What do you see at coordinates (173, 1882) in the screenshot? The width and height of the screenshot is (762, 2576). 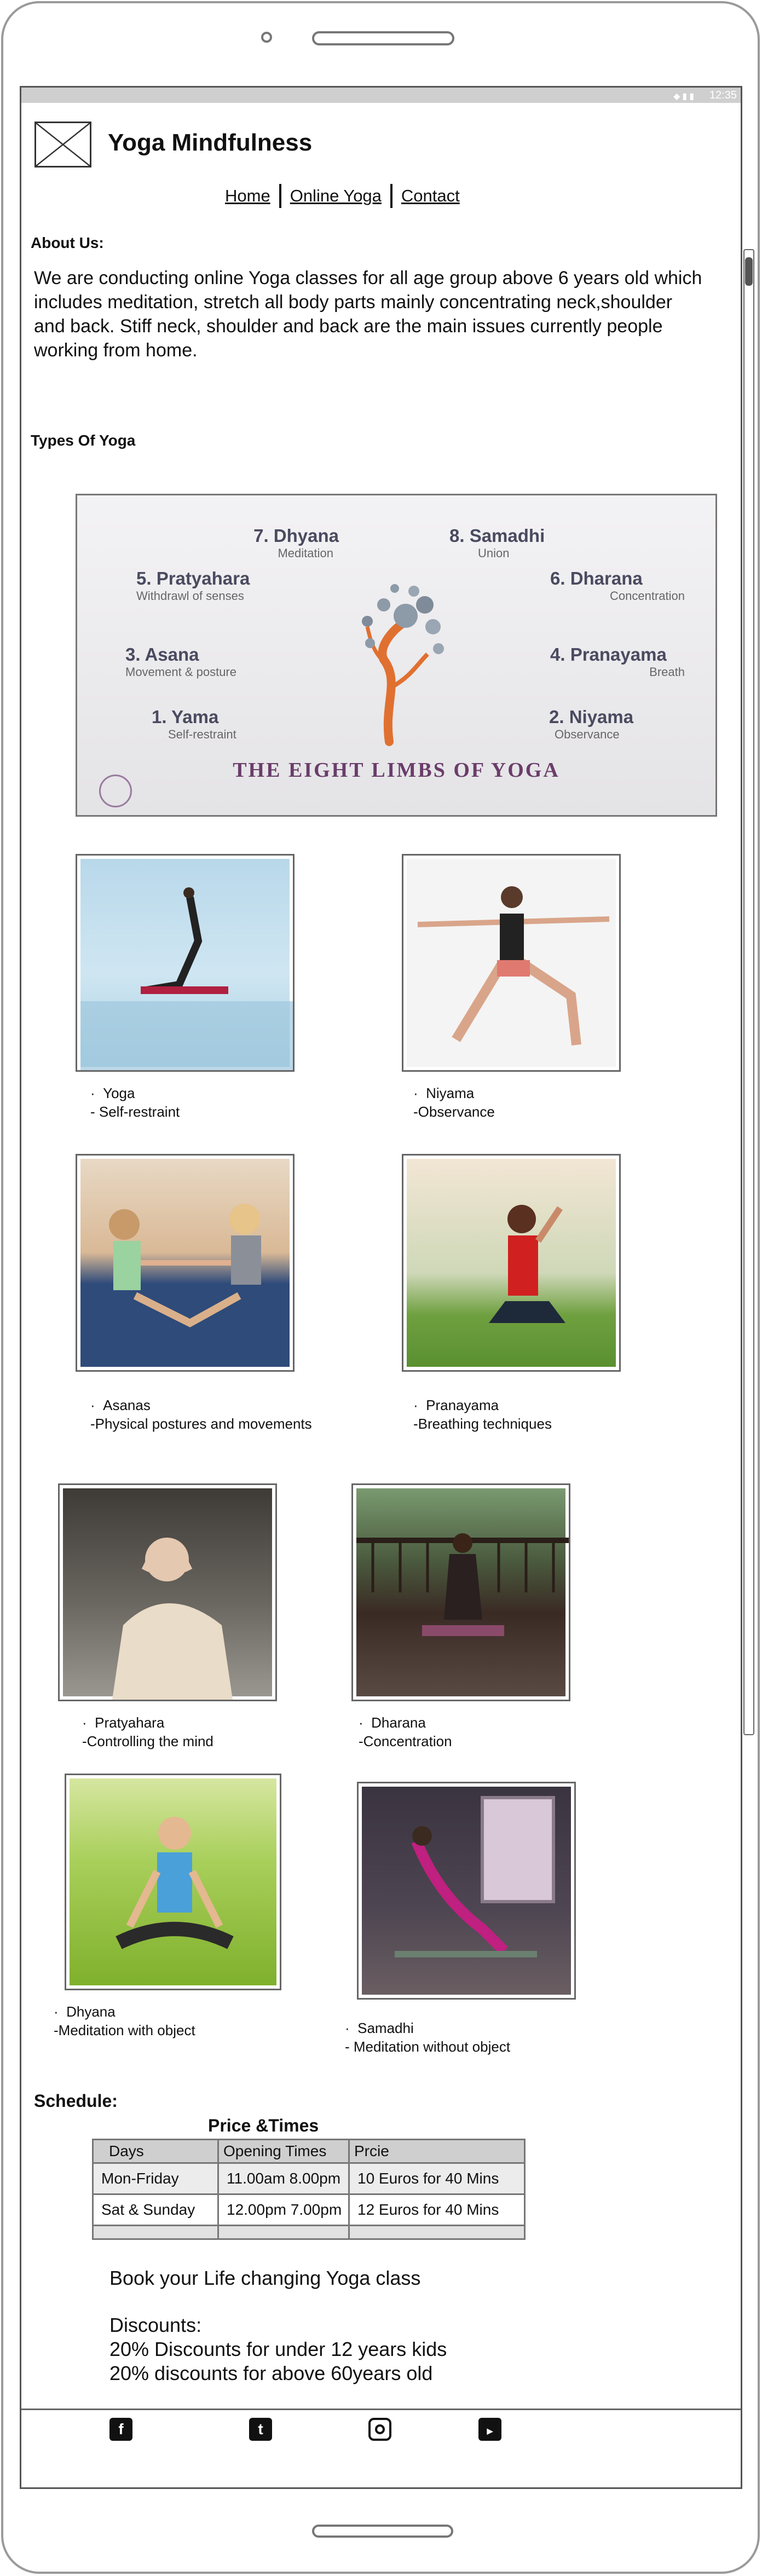 I see `dhyana-photo` at bounding box center [173, 1882].